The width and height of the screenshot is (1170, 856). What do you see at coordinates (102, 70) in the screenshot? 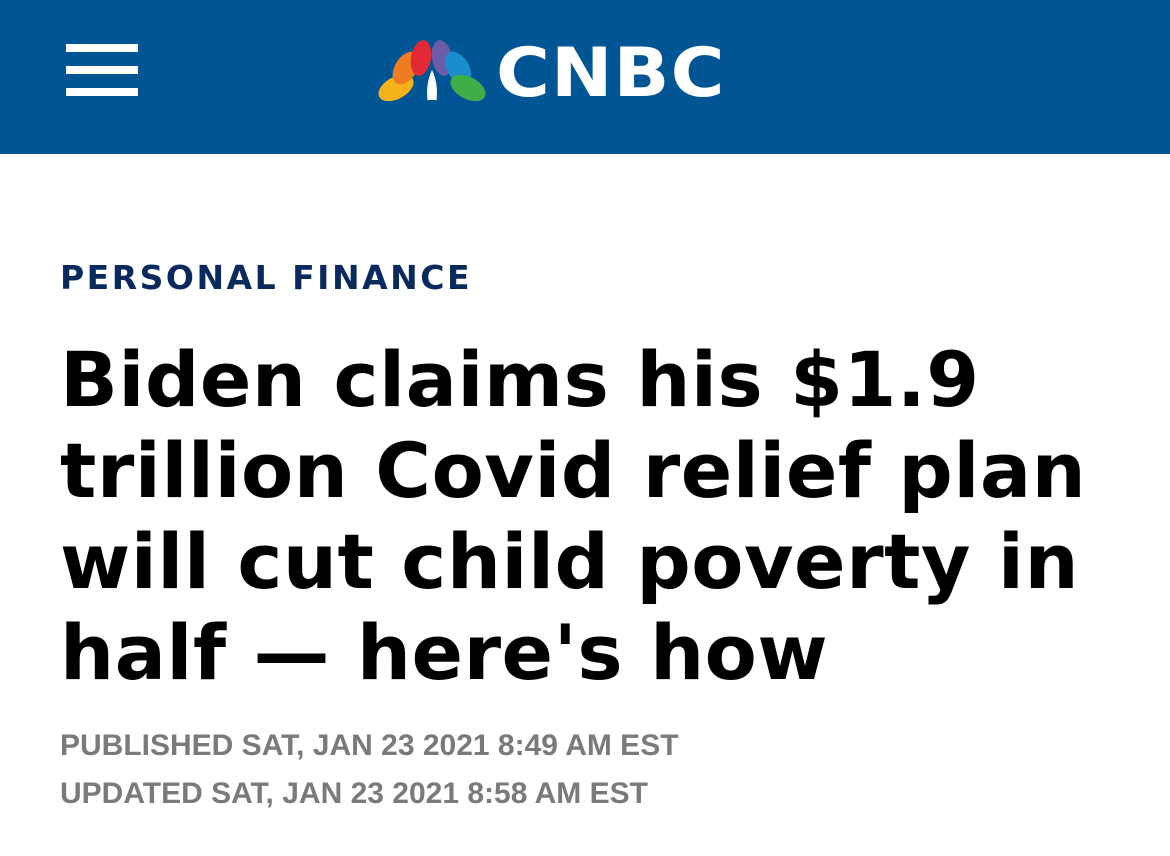
I see `menu-button` at bounding box center [102, 70].